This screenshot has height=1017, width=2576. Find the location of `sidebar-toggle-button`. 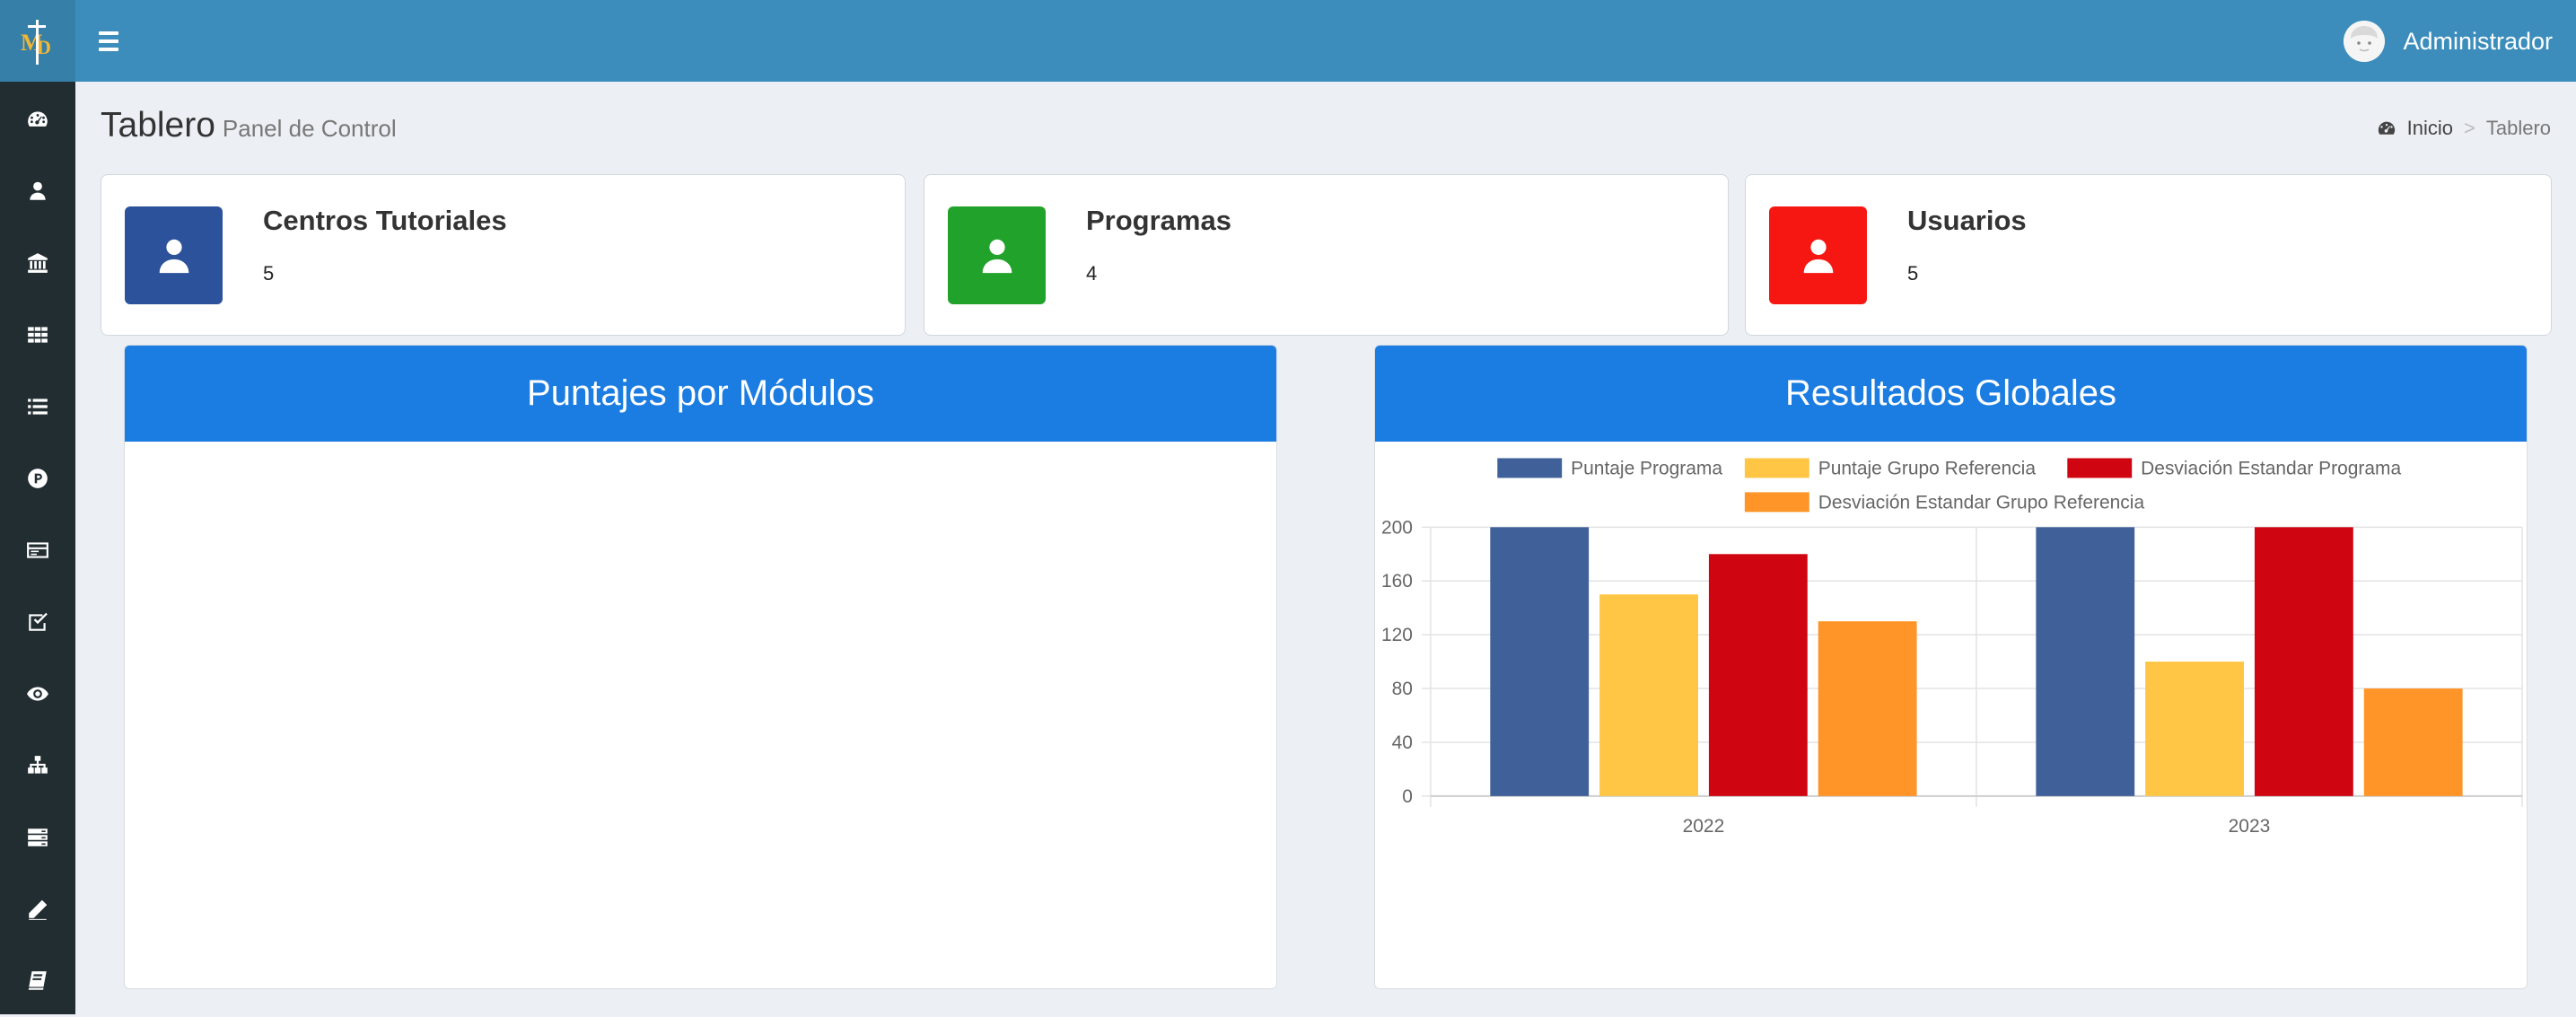

sidebar-toggle-button is located at coordinates (115, 41).